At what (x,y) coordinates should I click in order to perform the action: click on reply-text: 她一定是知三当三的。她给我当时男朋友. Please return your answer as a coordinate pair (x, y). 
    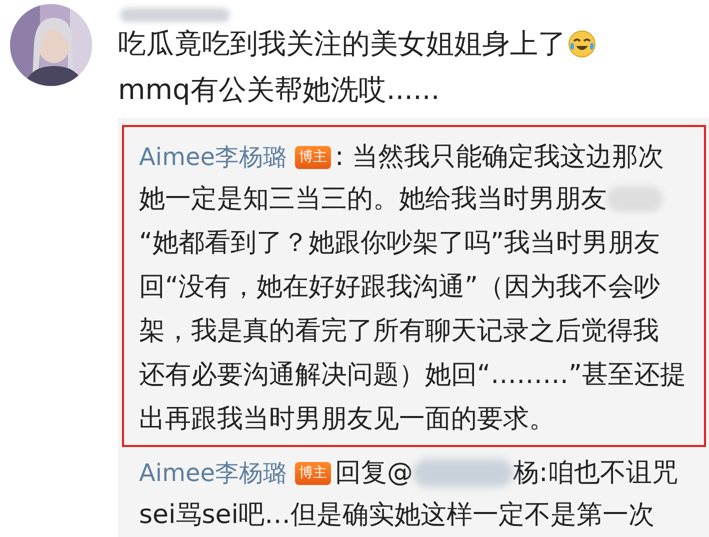
    Looking at the image, I should click on (373, 199).